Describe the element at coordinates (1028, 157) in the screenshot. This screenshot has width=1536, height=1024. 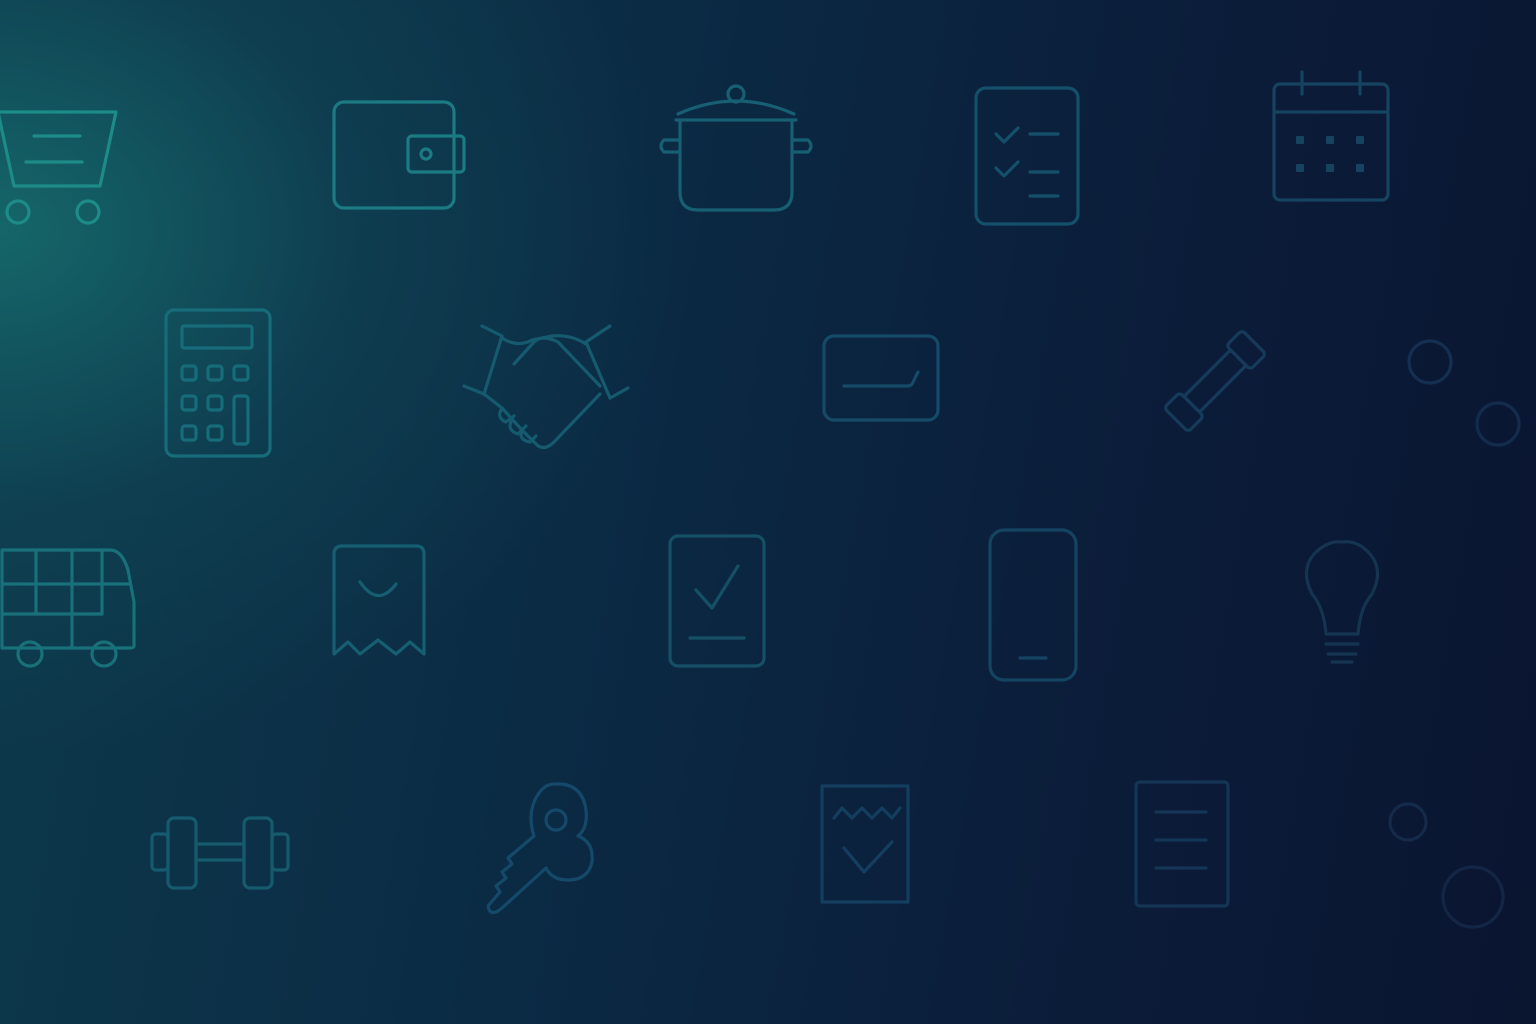
I see `checklist-icon` at that location.